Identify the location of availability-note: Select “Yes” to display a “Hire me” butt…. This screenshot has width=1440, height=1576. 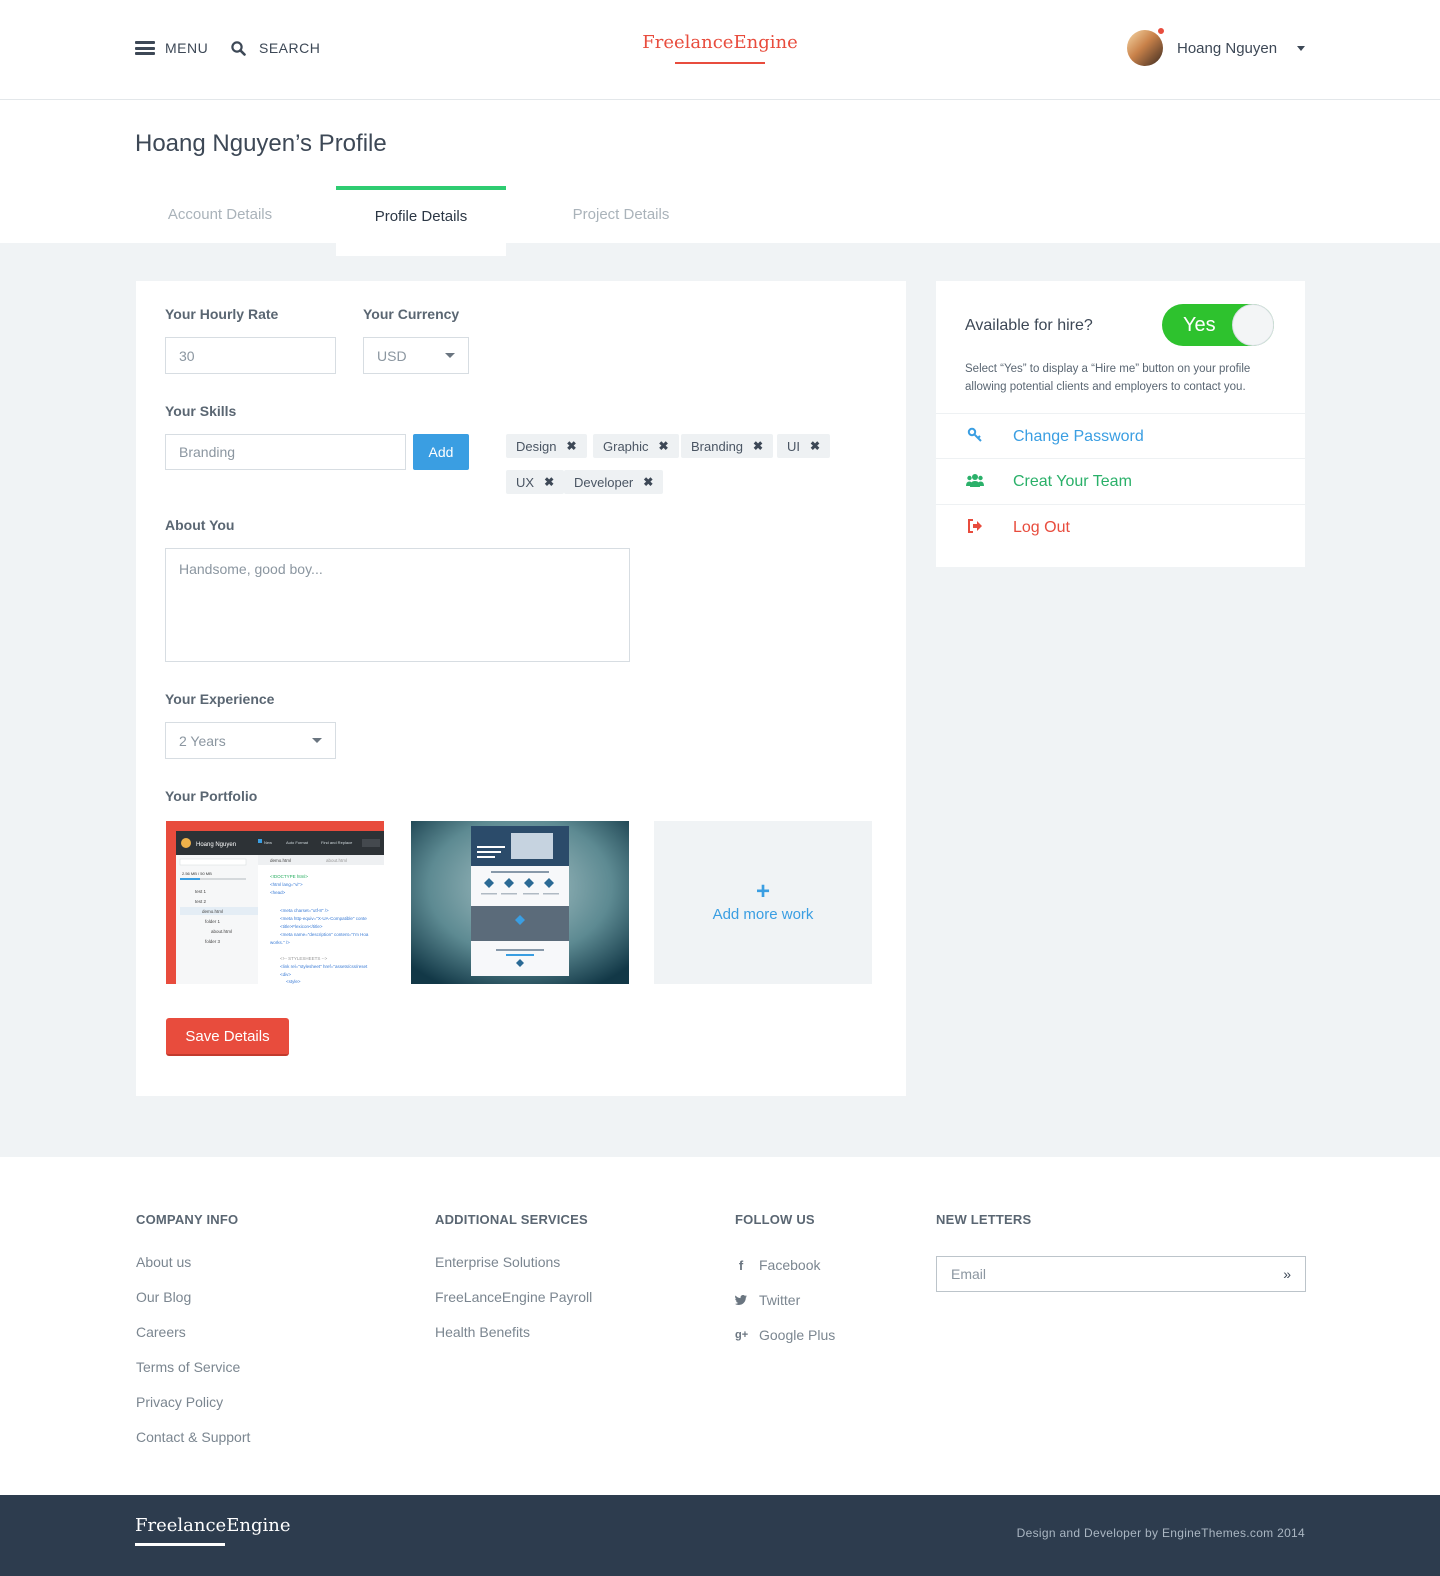
(1108, 378).